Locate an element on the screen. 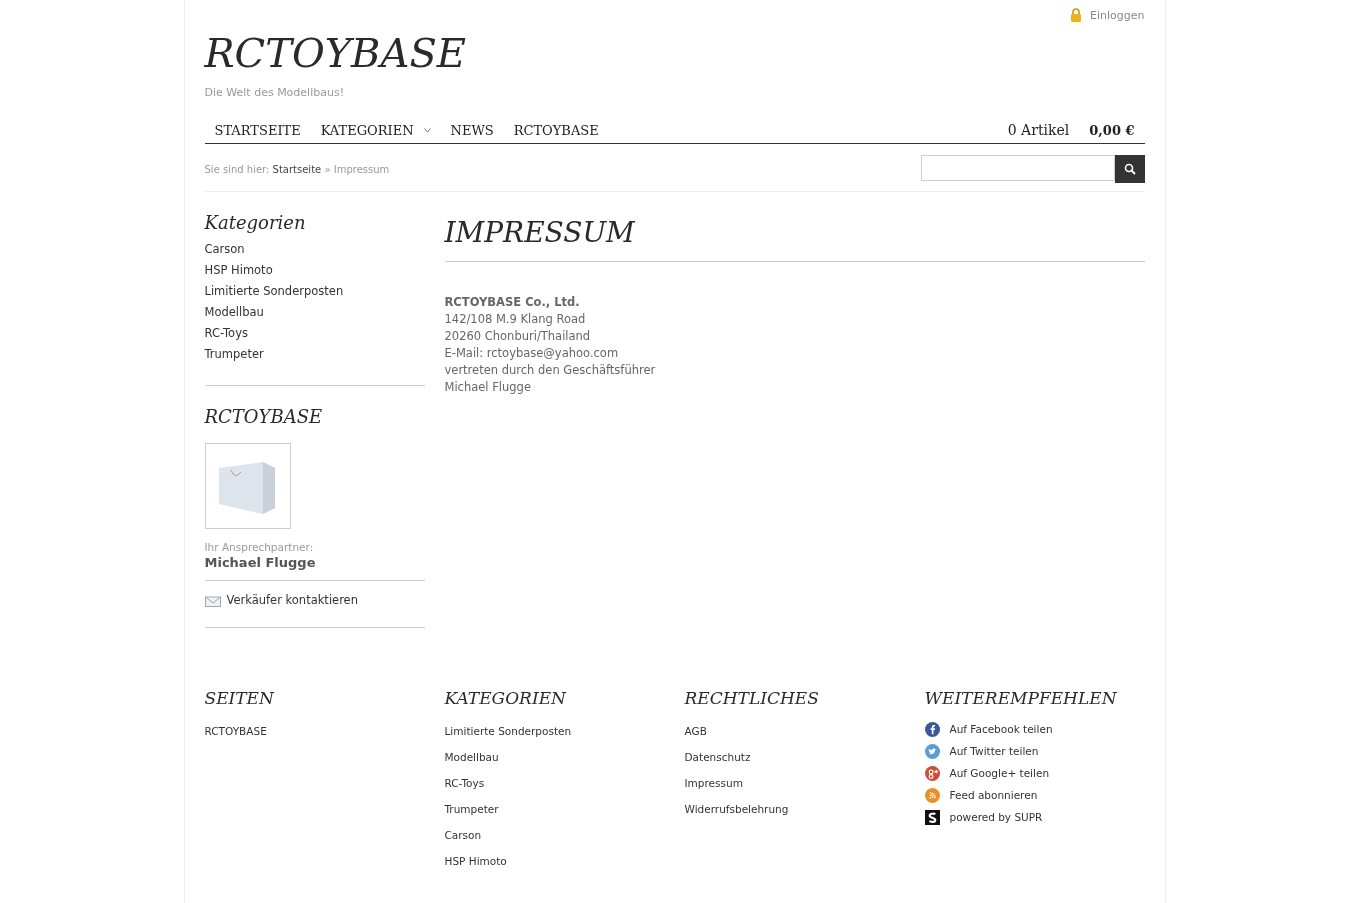 Image resolution: width=1349 pixels, height=903 pixels. search-icon is located at coordinates (1129, 169).